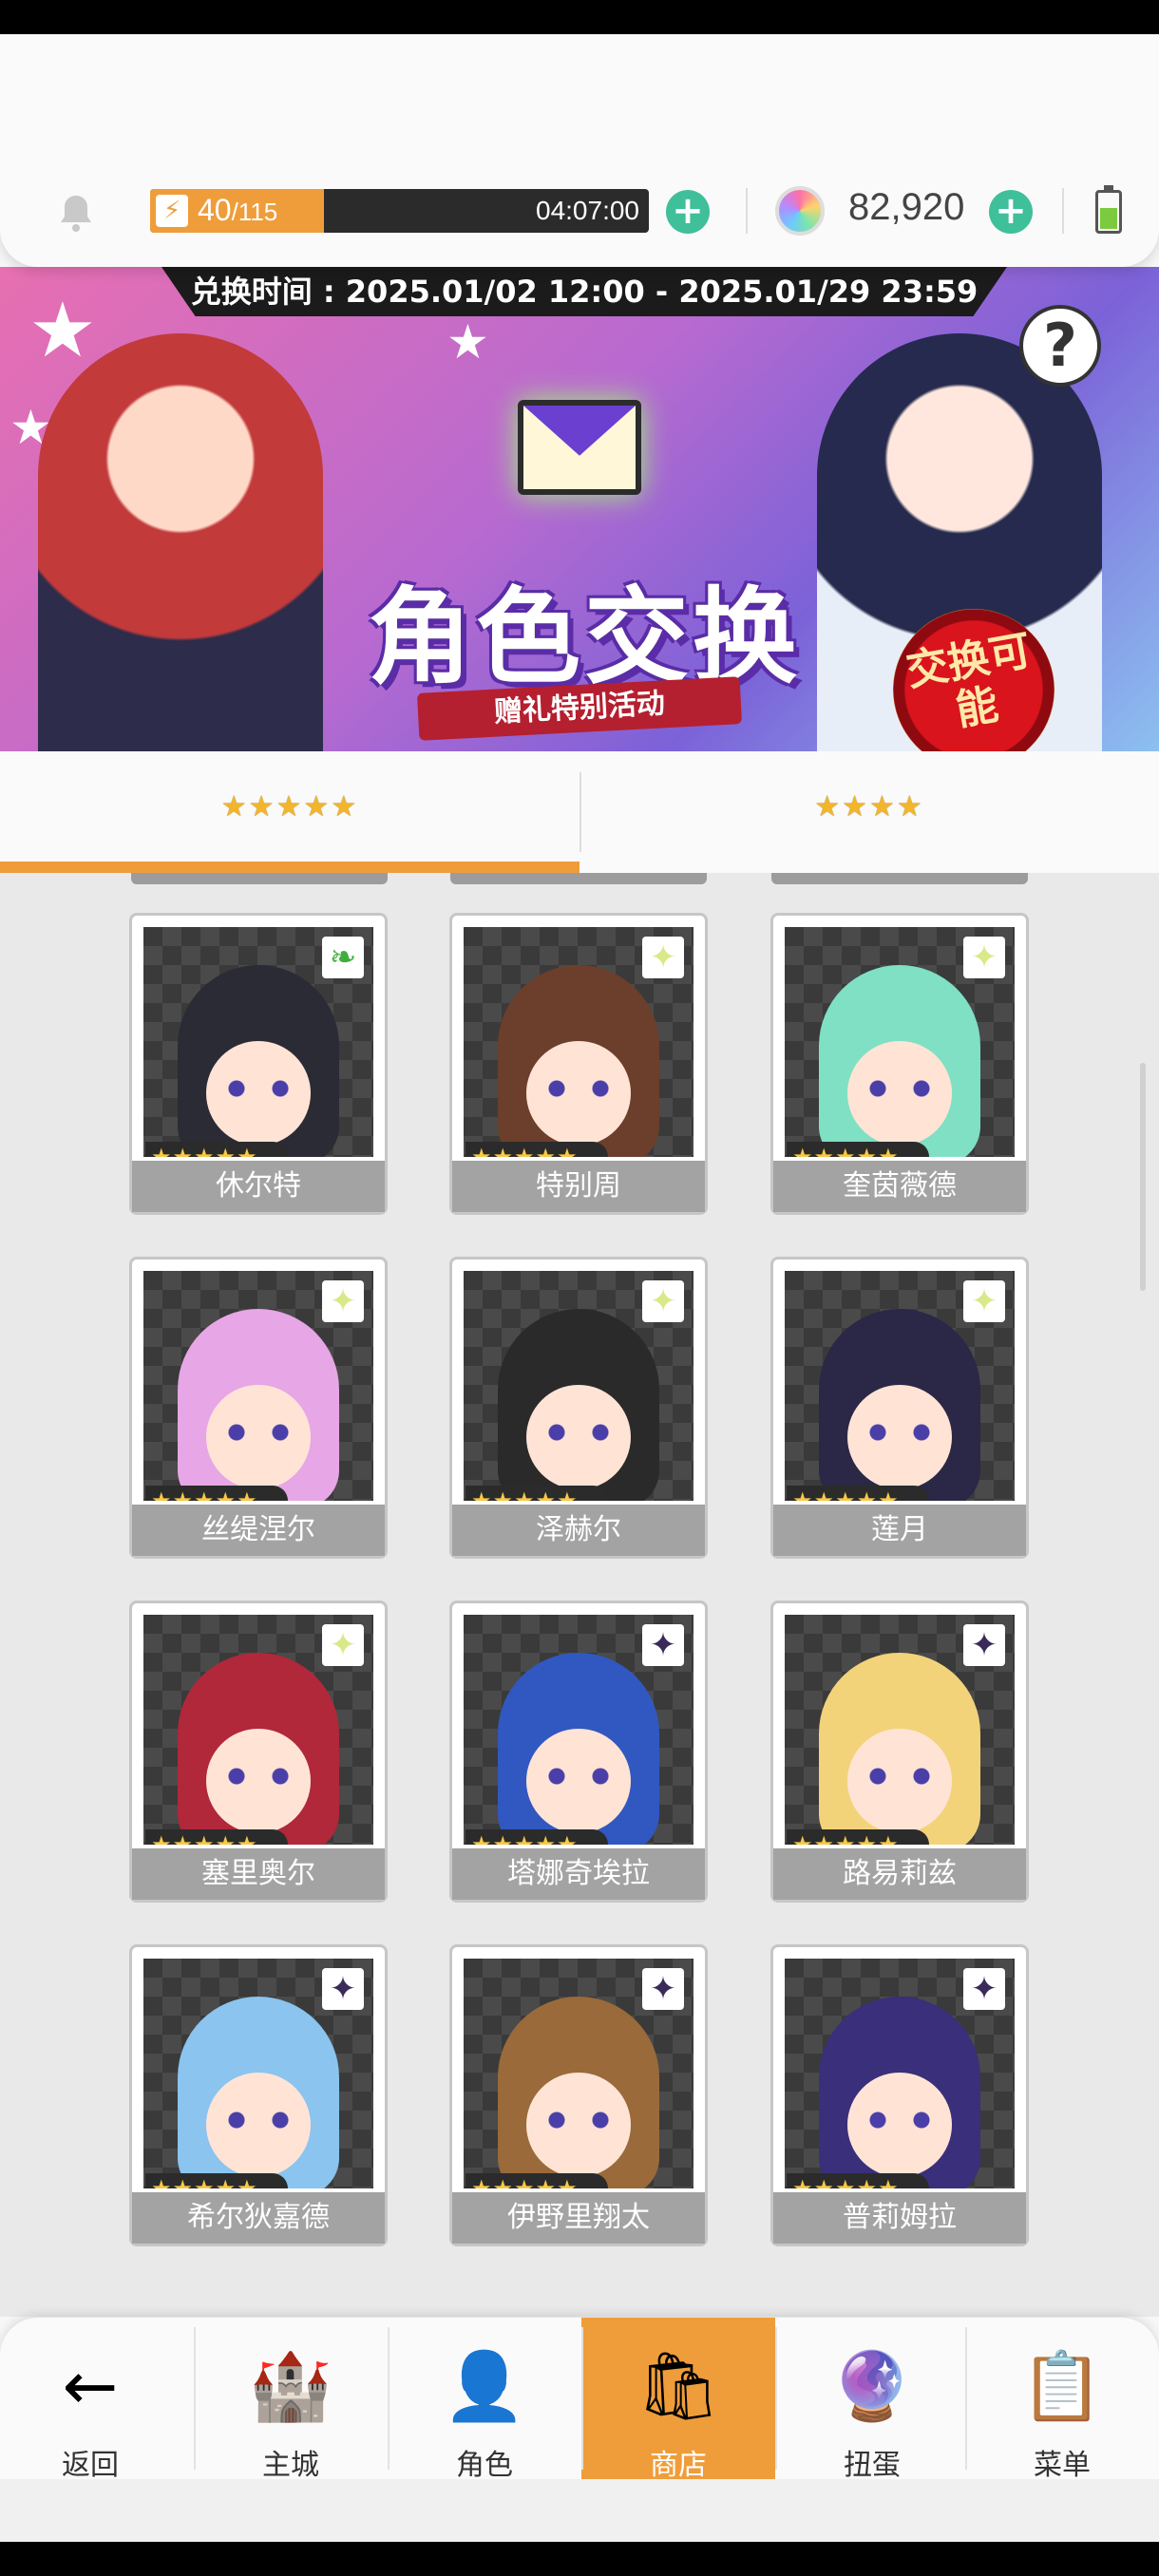  Describe the element at coordinates (484, 2400) in the screenshot. I see `nav-item-character: 👤 角色` at that location.